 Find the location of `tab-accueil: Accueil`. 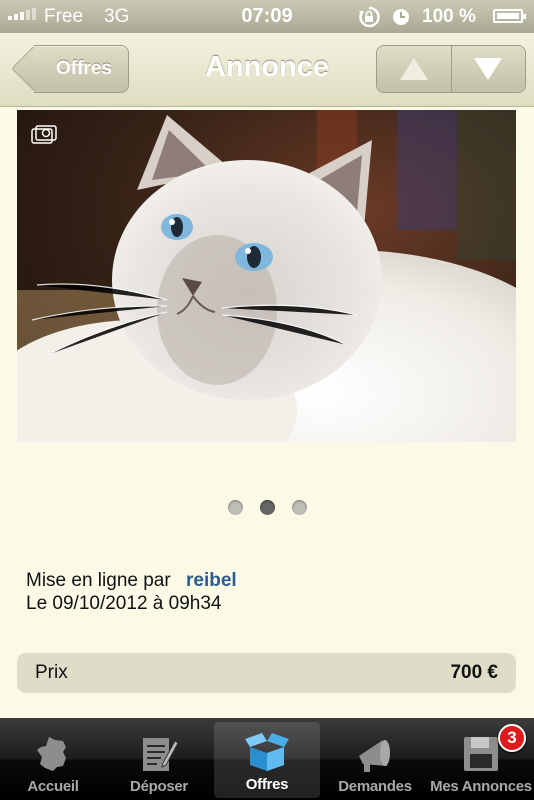

tab-accueil: Accueil is located at coordinates (53, 759).